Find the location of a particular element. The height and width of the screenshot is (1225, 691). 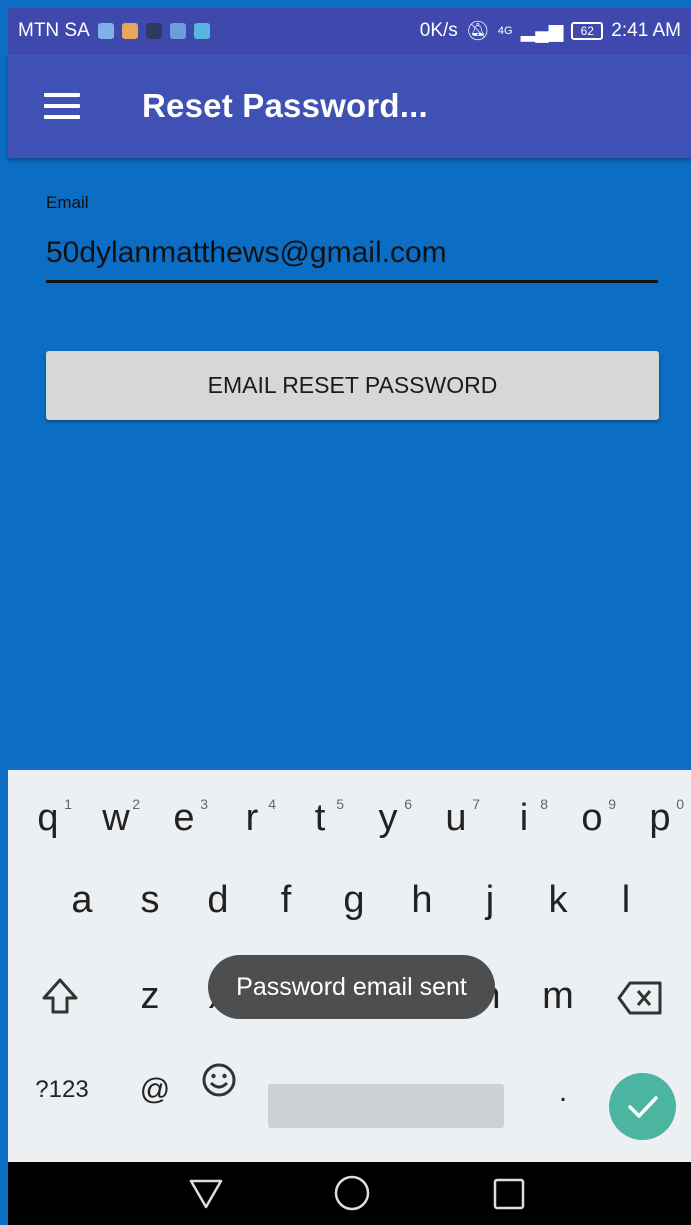

toast-text: Password email sent is located at coordinates (351, 986).